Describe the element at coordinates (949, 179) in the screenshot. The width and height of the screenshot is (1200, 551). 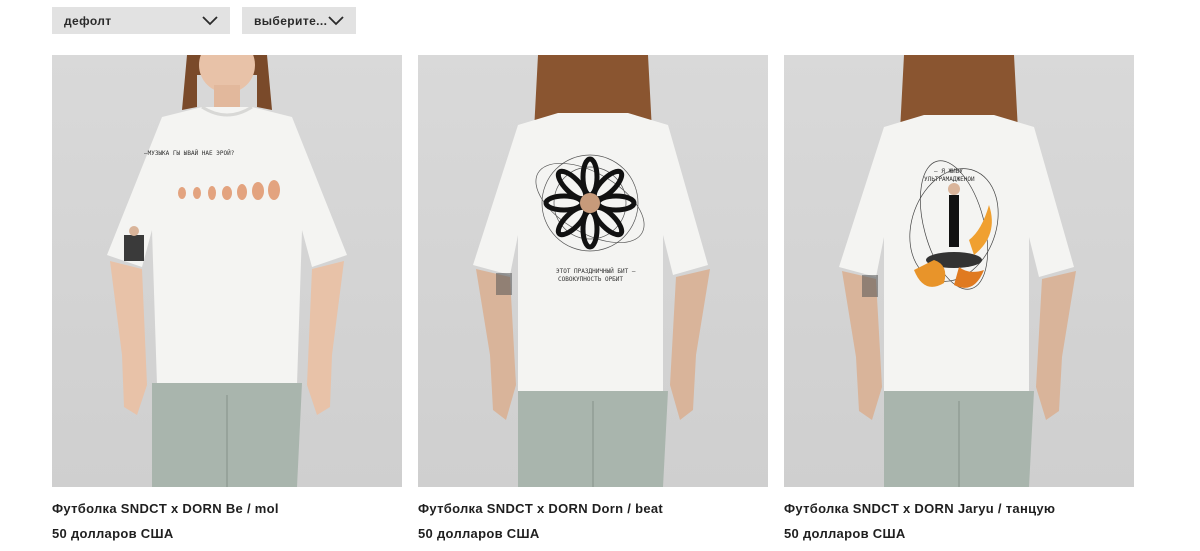
I see `print-caption-line-2: УЛЬТРАМАДЖЕНОИ` at that location.